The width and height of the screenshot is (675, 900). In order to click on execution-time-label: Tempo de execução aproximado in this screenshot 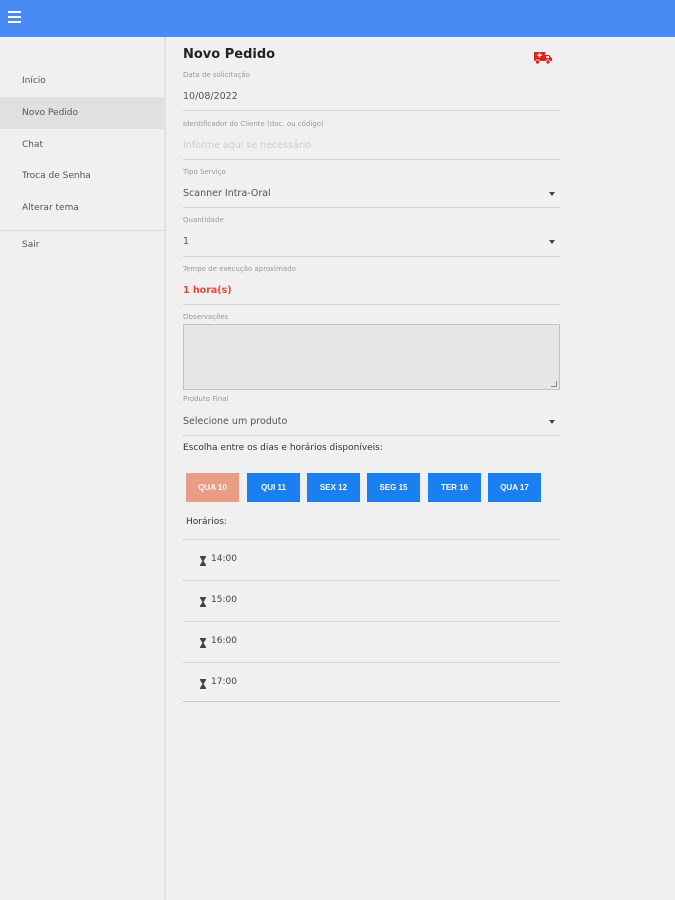, I will do `click(239, 269)`.